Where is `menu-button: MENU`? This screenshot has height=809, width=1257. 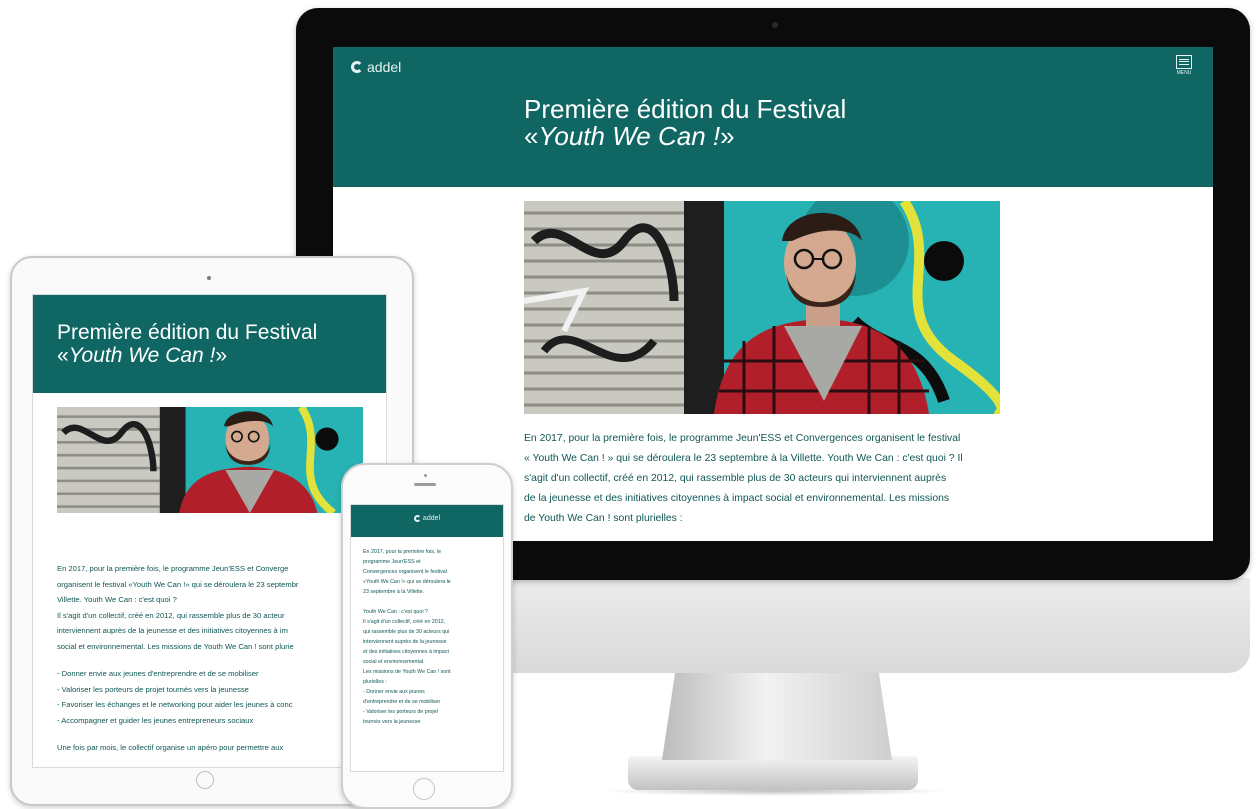 menu-button: MENU is located at coordinates (1184, 65).